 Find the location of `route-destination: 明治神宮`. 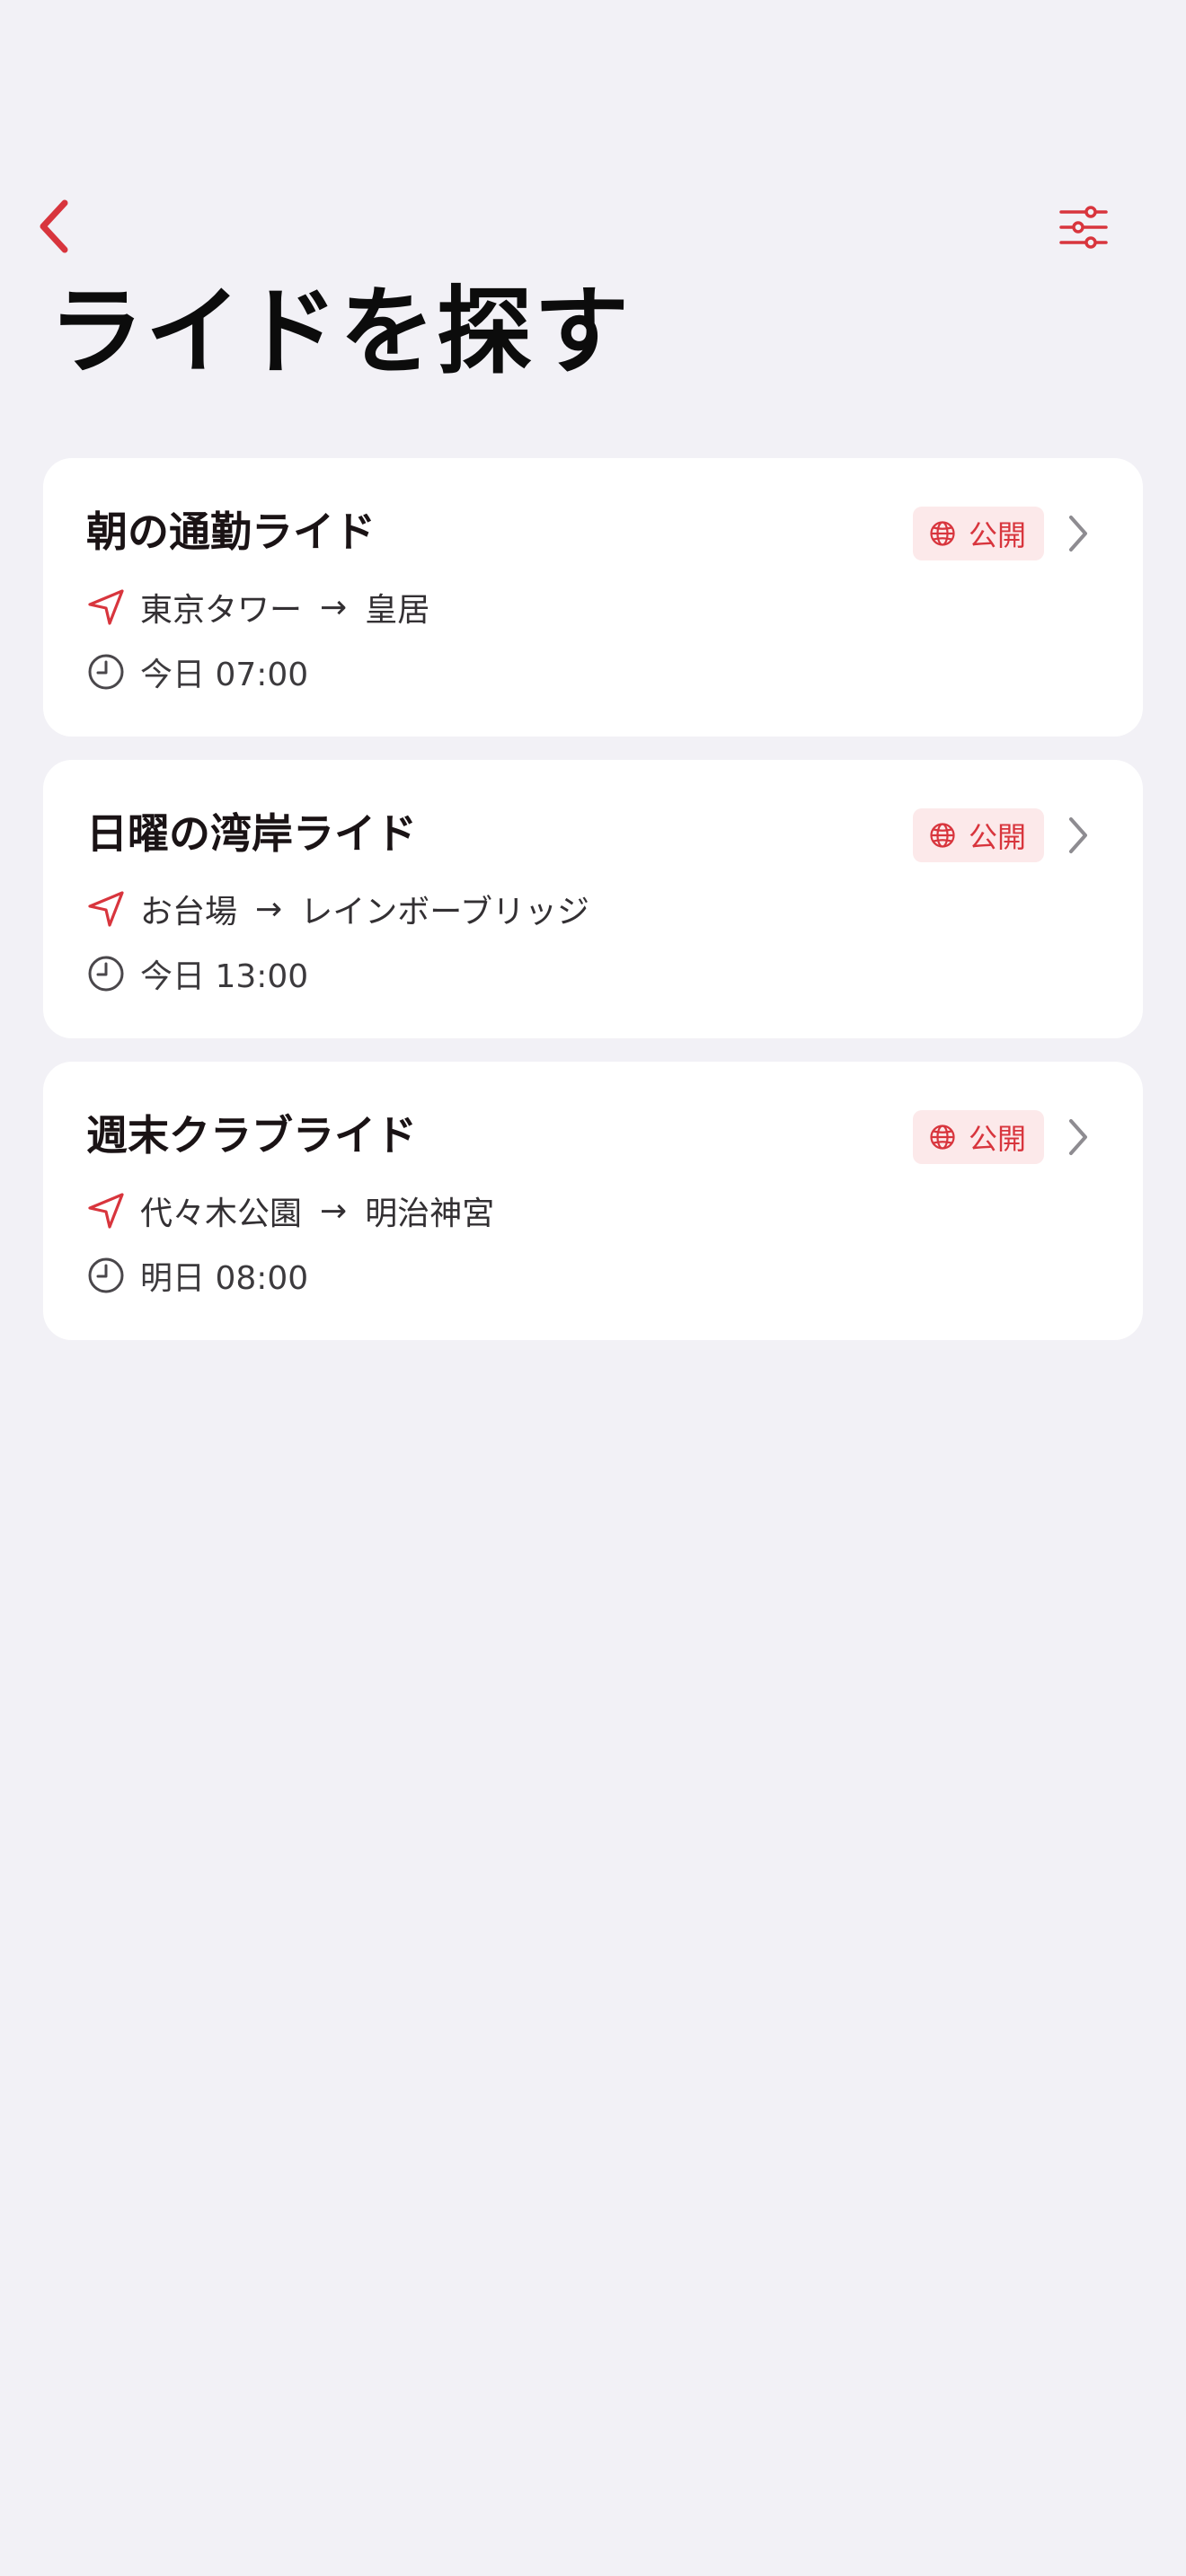

route-destination: 明治神宮 is located at coordinates (430, 1213).